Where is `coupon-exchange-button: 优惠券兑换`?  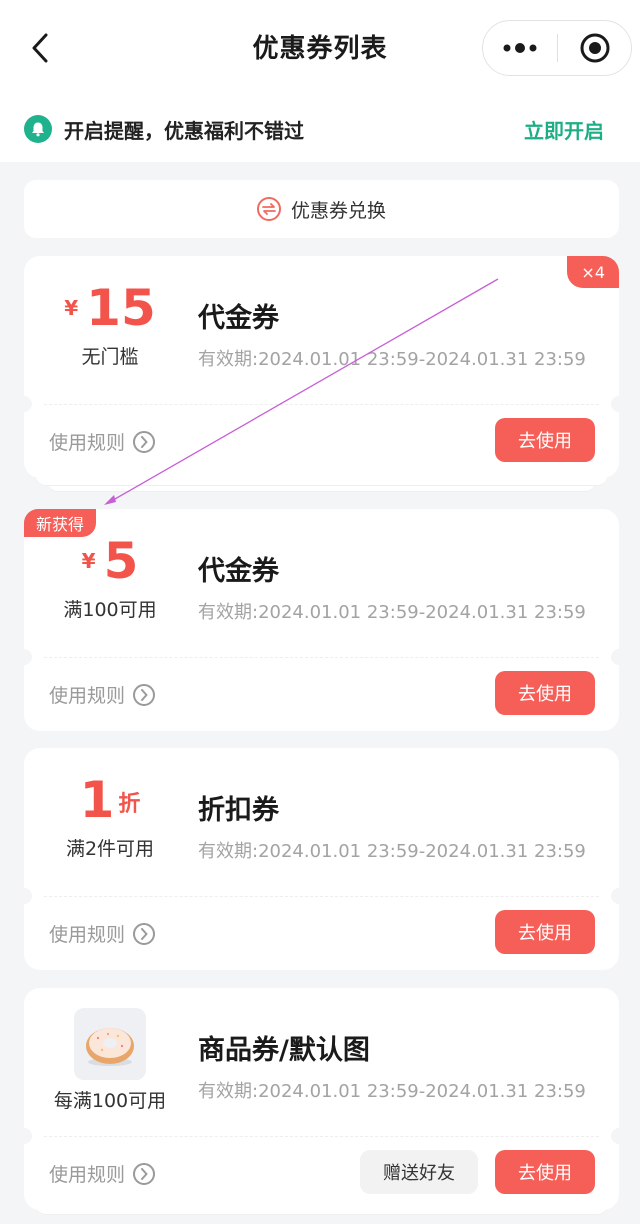
coupon-exchange-button: 优惠券兑换 is located at coordinates (321, 209).